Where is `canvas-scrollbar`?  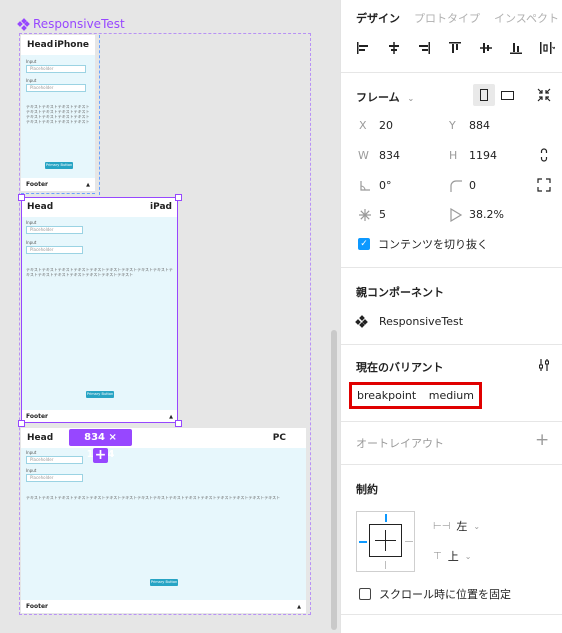 canvas-scrollbar is located at coordinates (334, 480).